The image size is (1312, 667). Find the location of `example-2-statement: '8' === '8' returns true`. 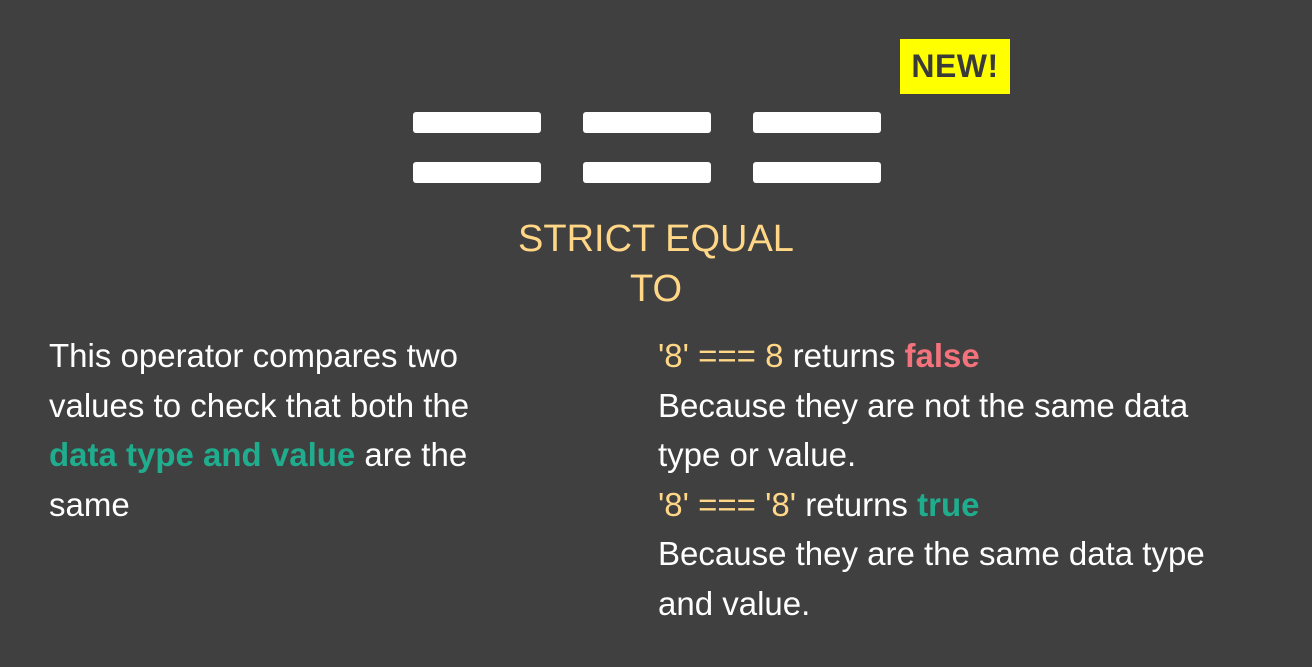

example-2-statement: '8' === '8' returns true is located at coordinates (978, 505).